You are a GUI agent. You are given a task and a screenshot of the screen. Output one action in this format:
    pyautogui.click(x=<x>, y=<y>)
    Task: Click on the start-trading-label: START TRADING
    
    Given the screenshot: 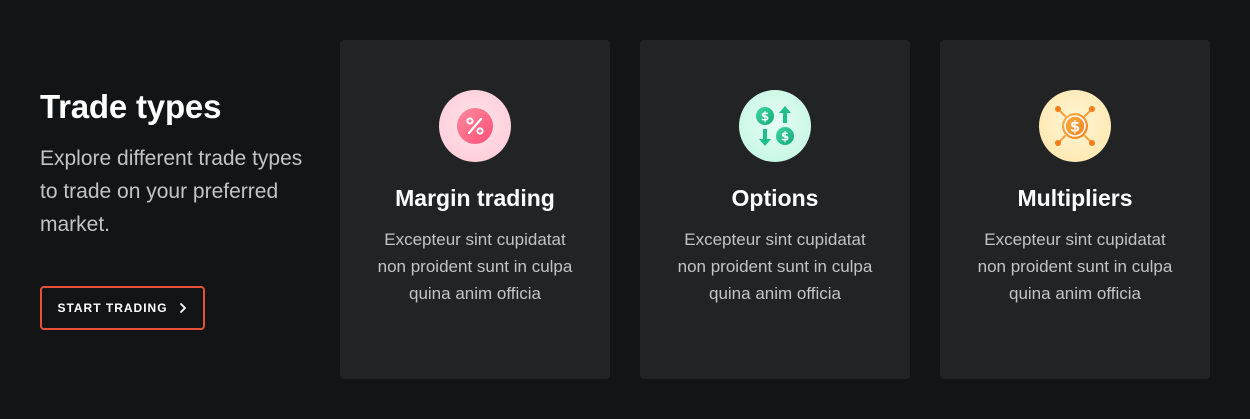 What is the action you would take?
    pyautogui.click(x=112, y=308)
    